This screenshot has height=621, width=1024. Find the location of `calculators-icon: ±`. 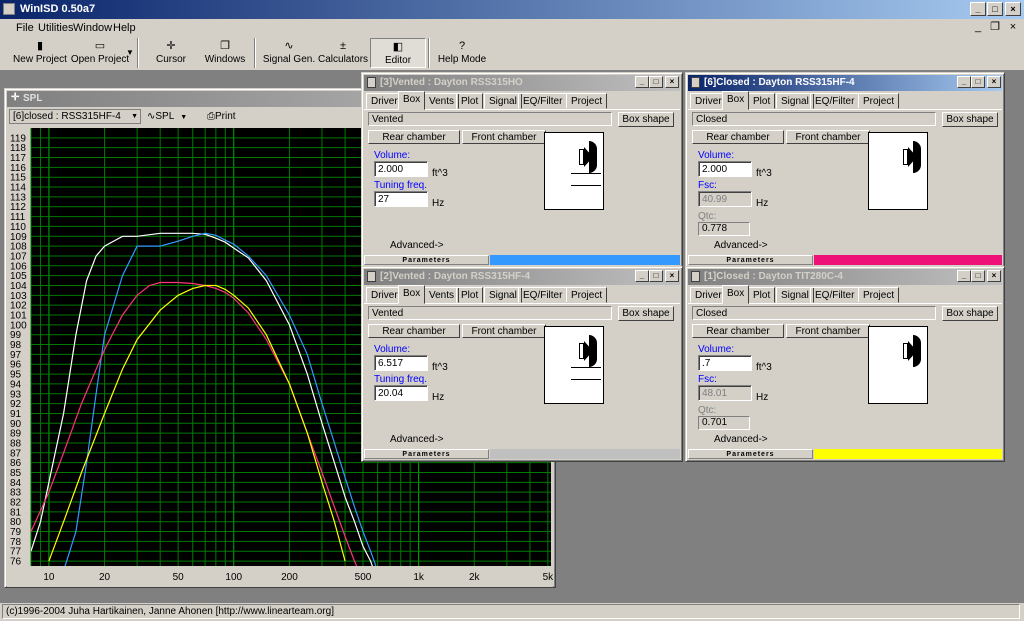

calculators-icon: ± is located at coordinates (343, 46).